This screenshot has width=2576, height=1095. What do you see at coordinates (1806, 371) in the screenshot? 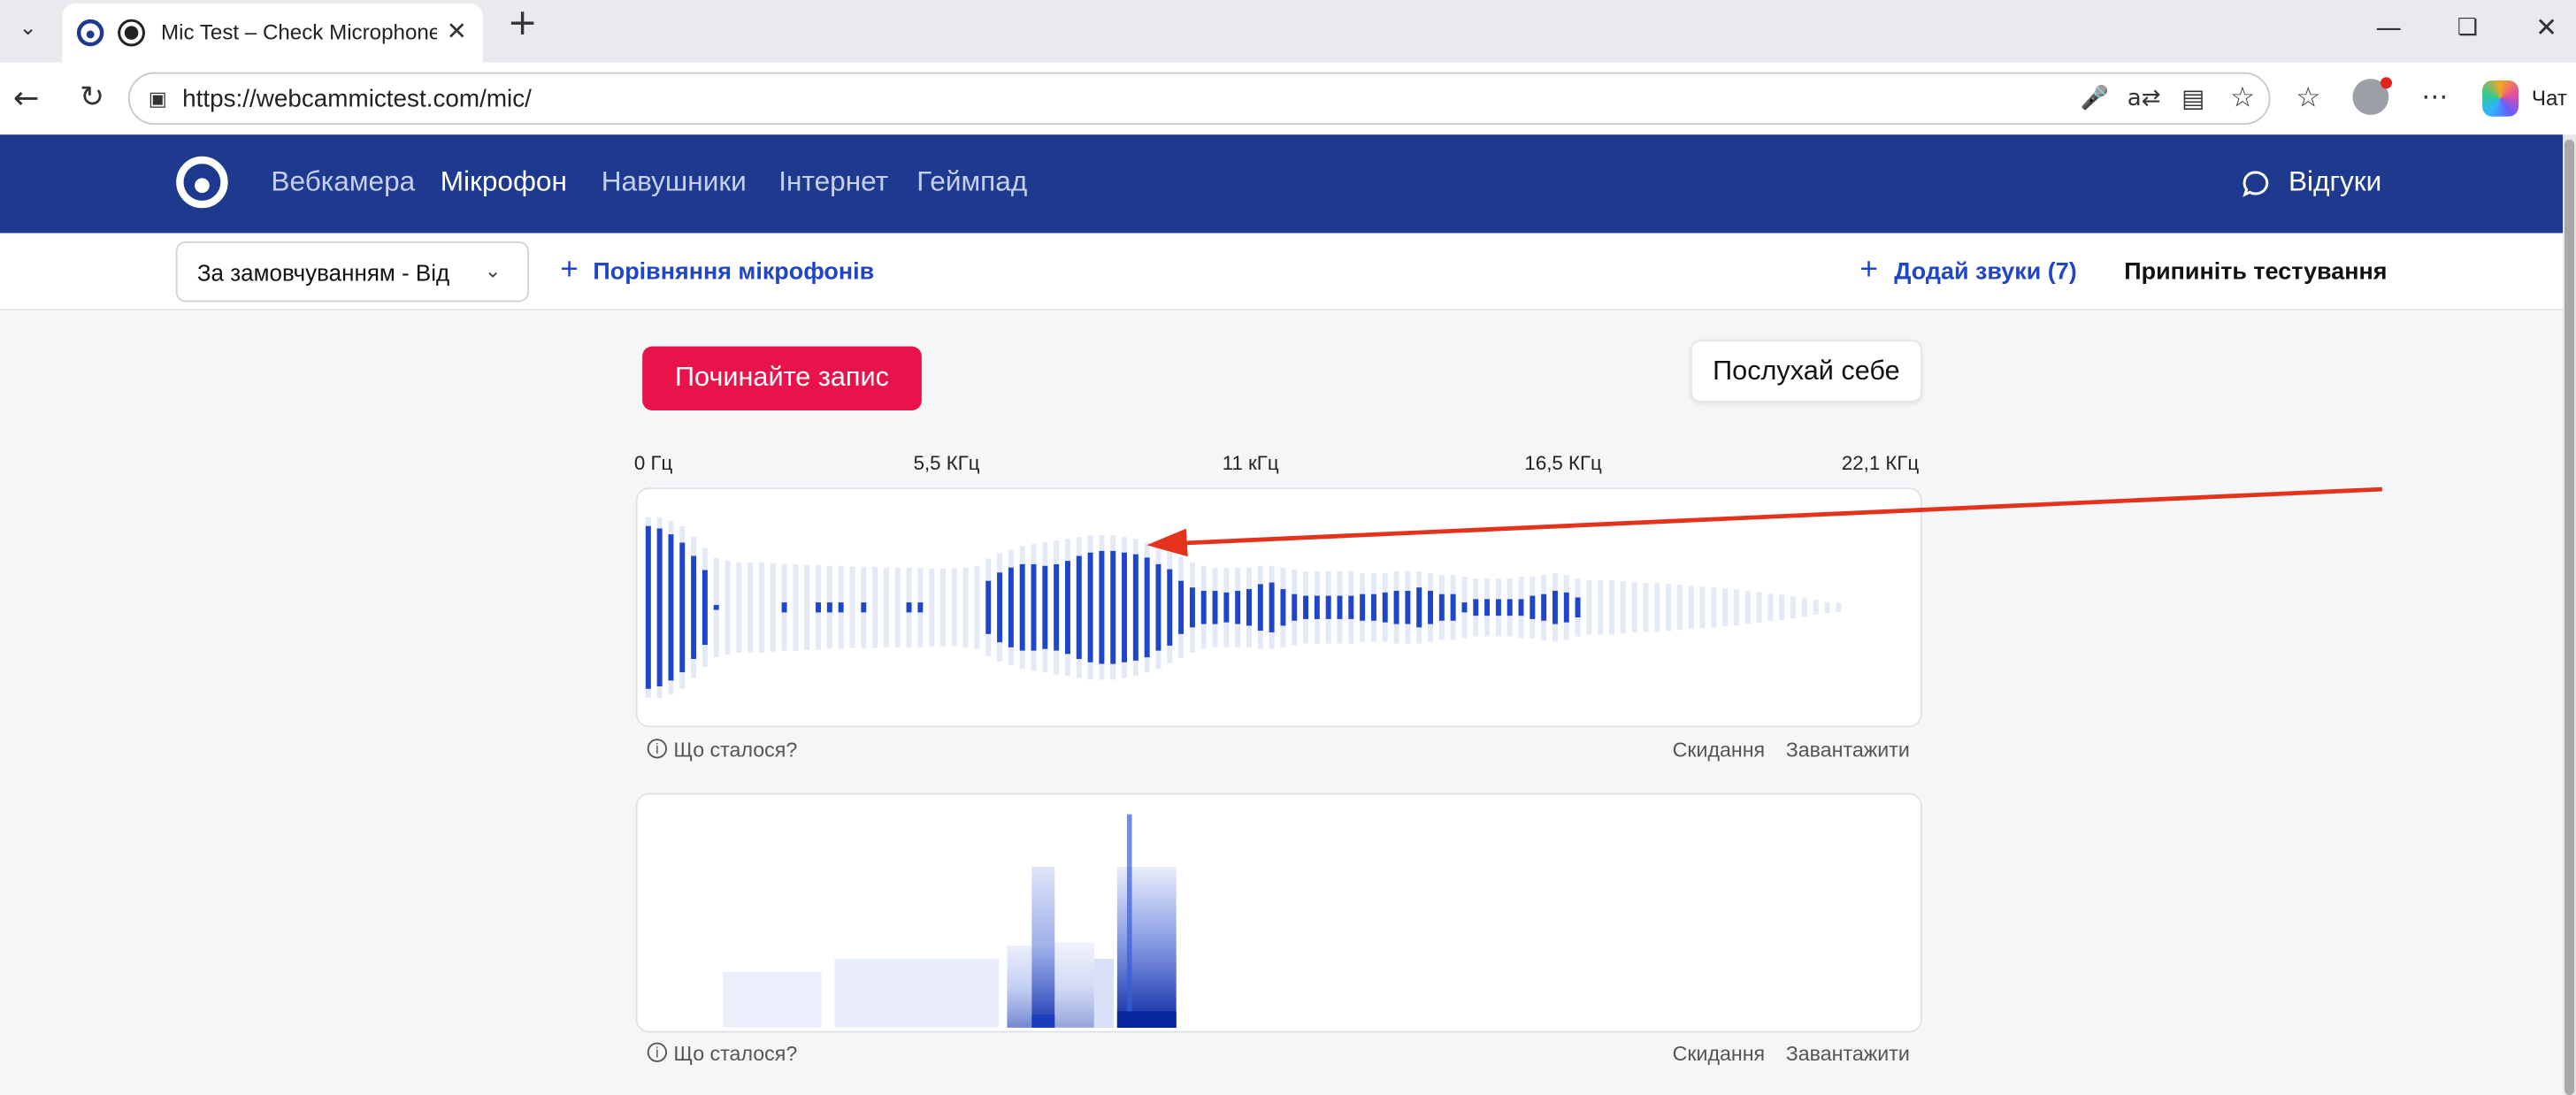
I see `listen-yourself-button: Послухай себе` at bounding box center [1806, 371].